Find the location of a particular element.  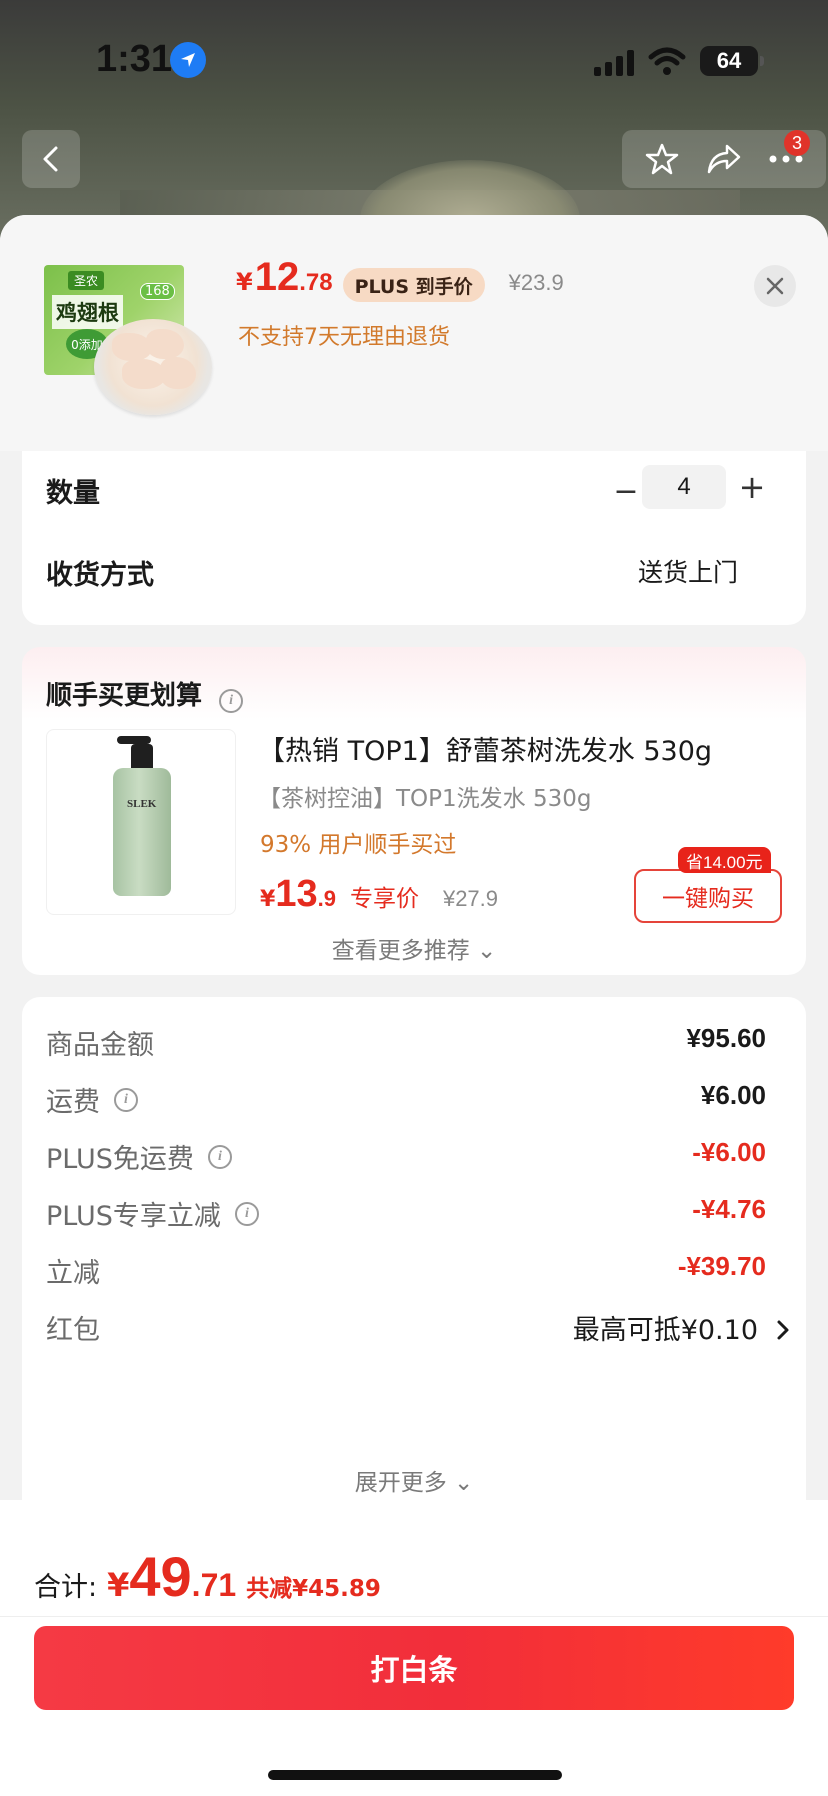

total-decimal: .71 is located at coordinates (214, 1585).